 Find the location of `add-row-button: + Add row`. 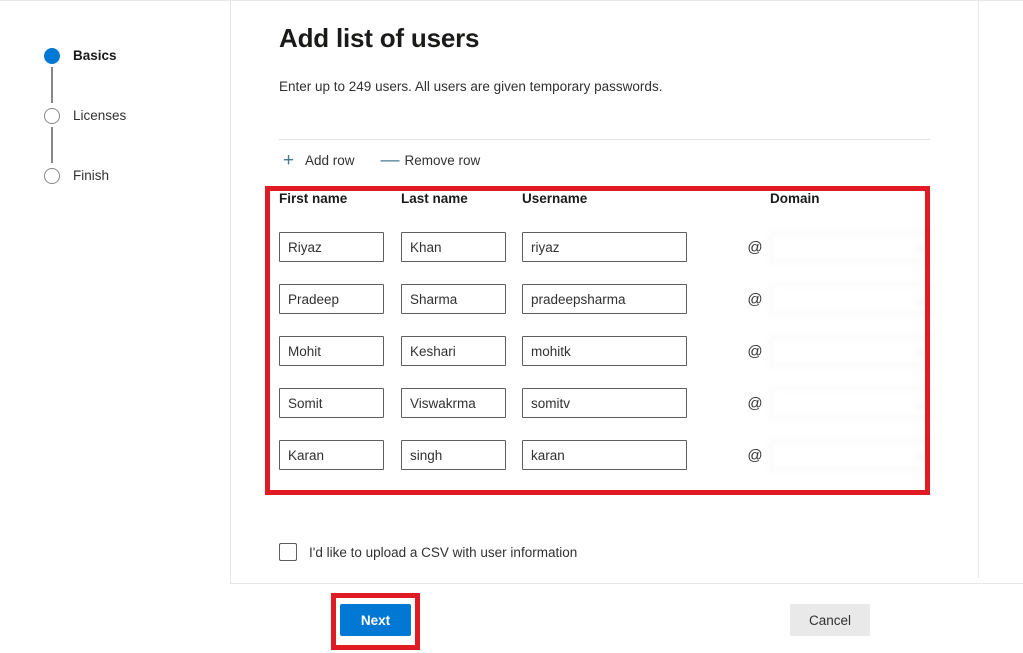

add-row-button: + Add row is located at coordinates (318, 160).